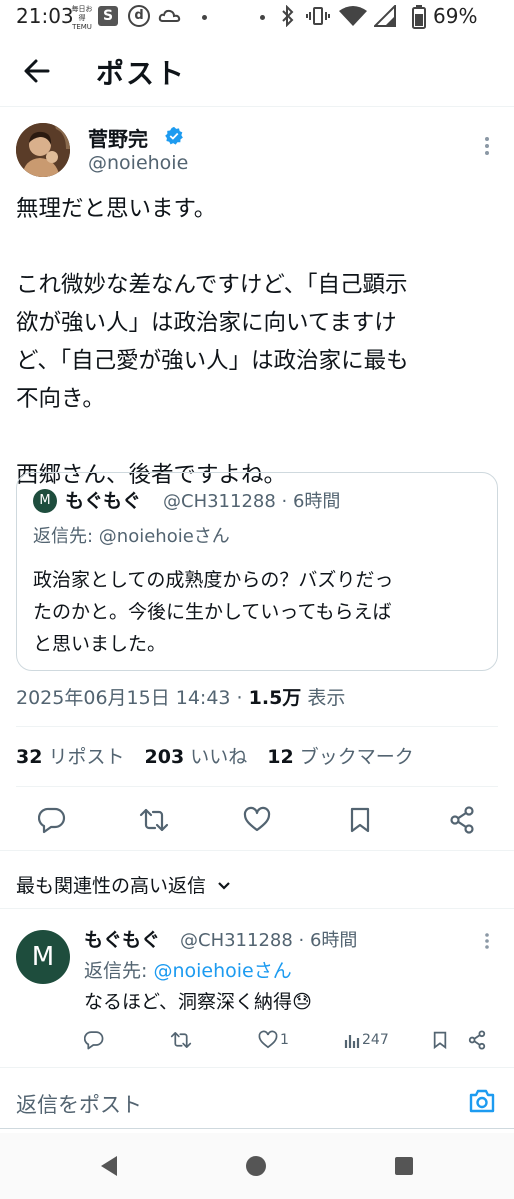 The width and height of the screenshot is (514, 1199). Describe the element at coordinates (116, 209) in the screenshot. I see `tweet-line: 無理だと思います。` at that location.